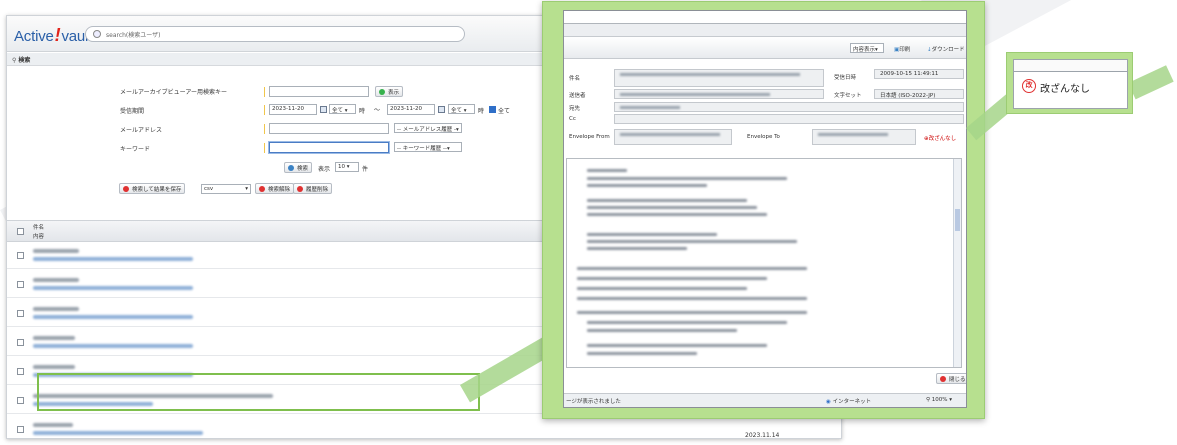 This screenshot has width=1177, height=445. Describe the element at coordinates (1029, 86) in the screenshot. I see `tamper-check-icon: 改` at that location.